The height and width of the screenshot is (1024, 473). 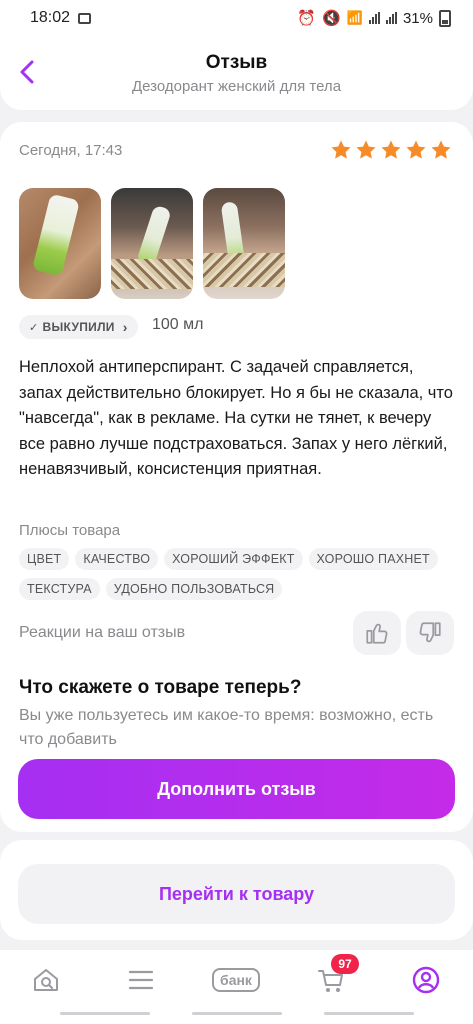 I want to click on tab-profile, so click(x=426, y=980).